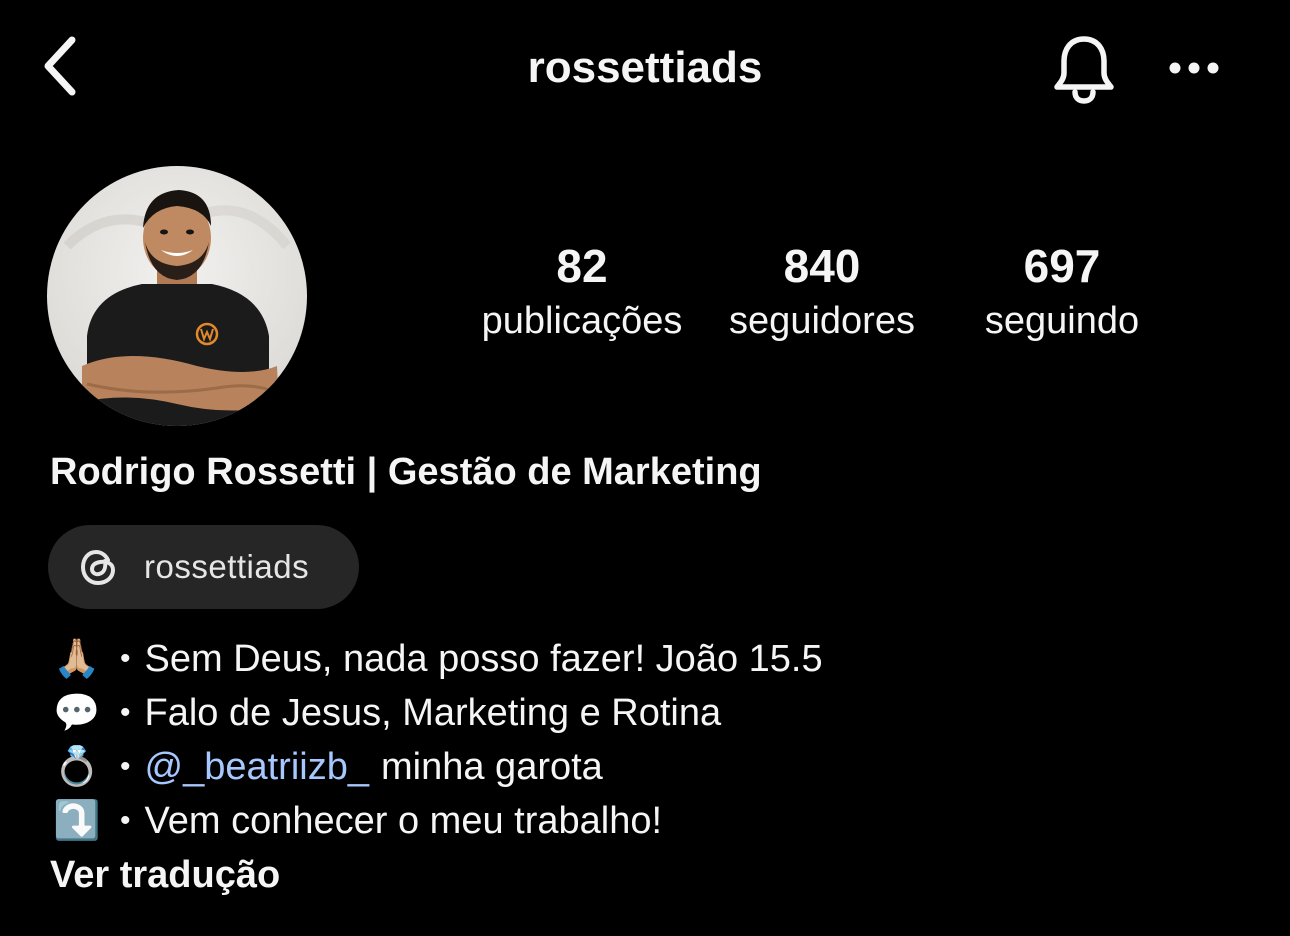  What do you see at coordinates (406, 472) in the screenshot?
I see `display-name: Rodrigo Rossetti | Gestão de Marketing` at bounding box center [406, 472].